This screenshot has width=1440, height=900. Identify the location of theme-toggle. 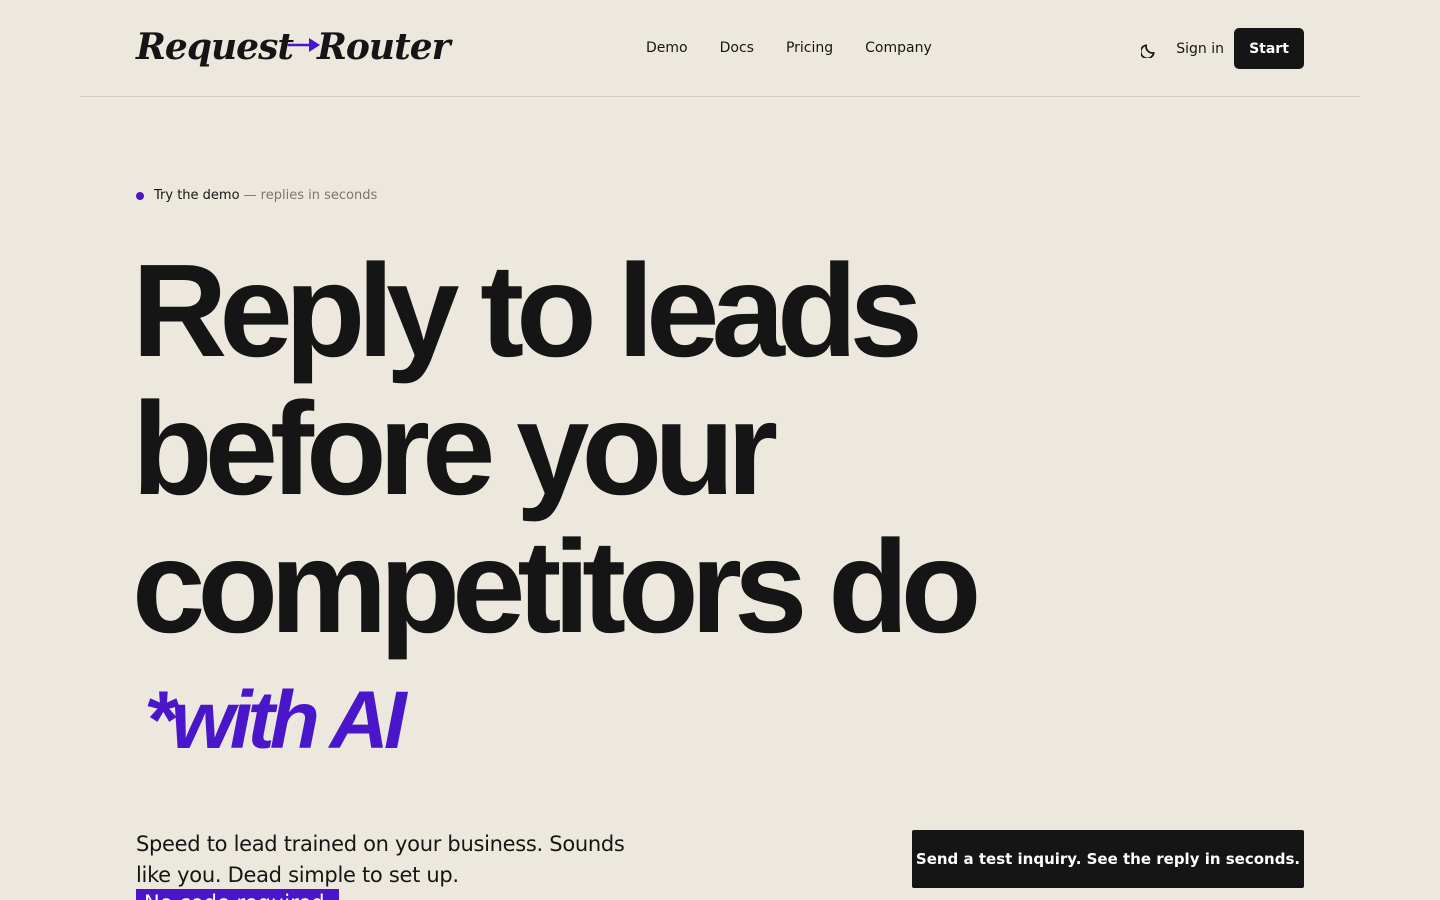
(1150, 49).